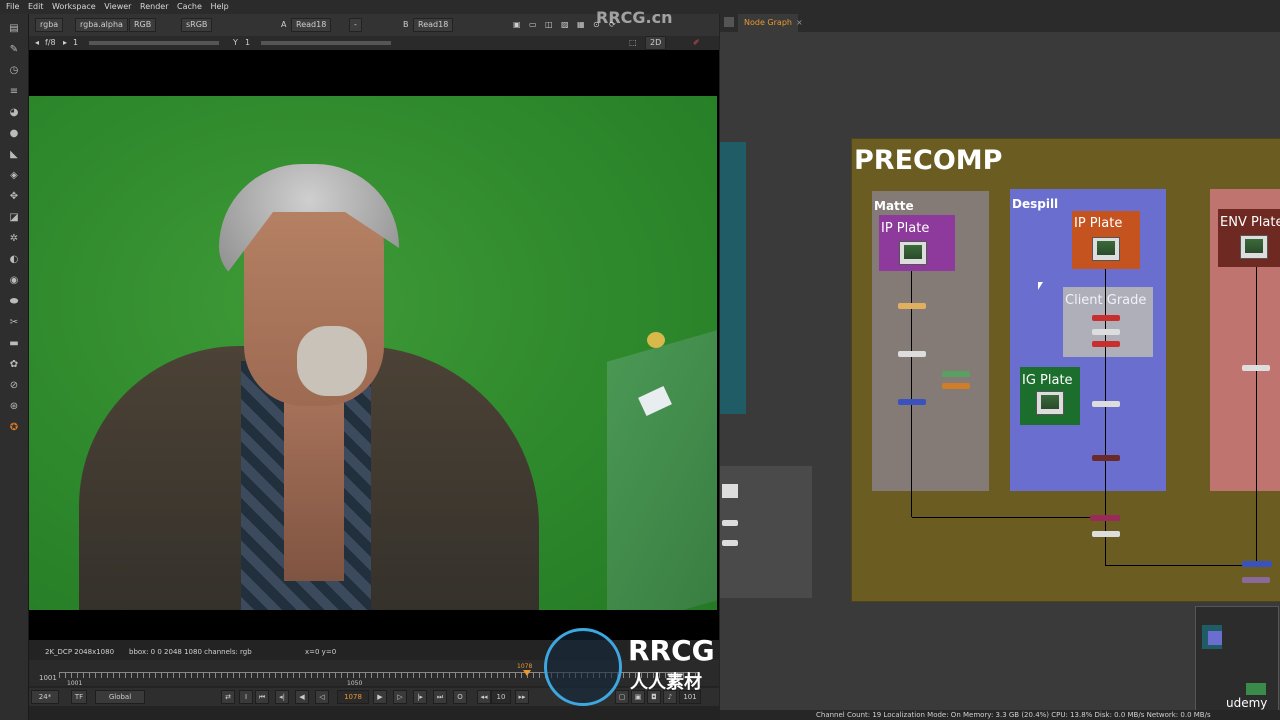 The width and height of the screenshot is (1280, 720). Describe the element at coordinates (14, 29) in the screenshot. I see `viewer-icon: ▤` at that location.